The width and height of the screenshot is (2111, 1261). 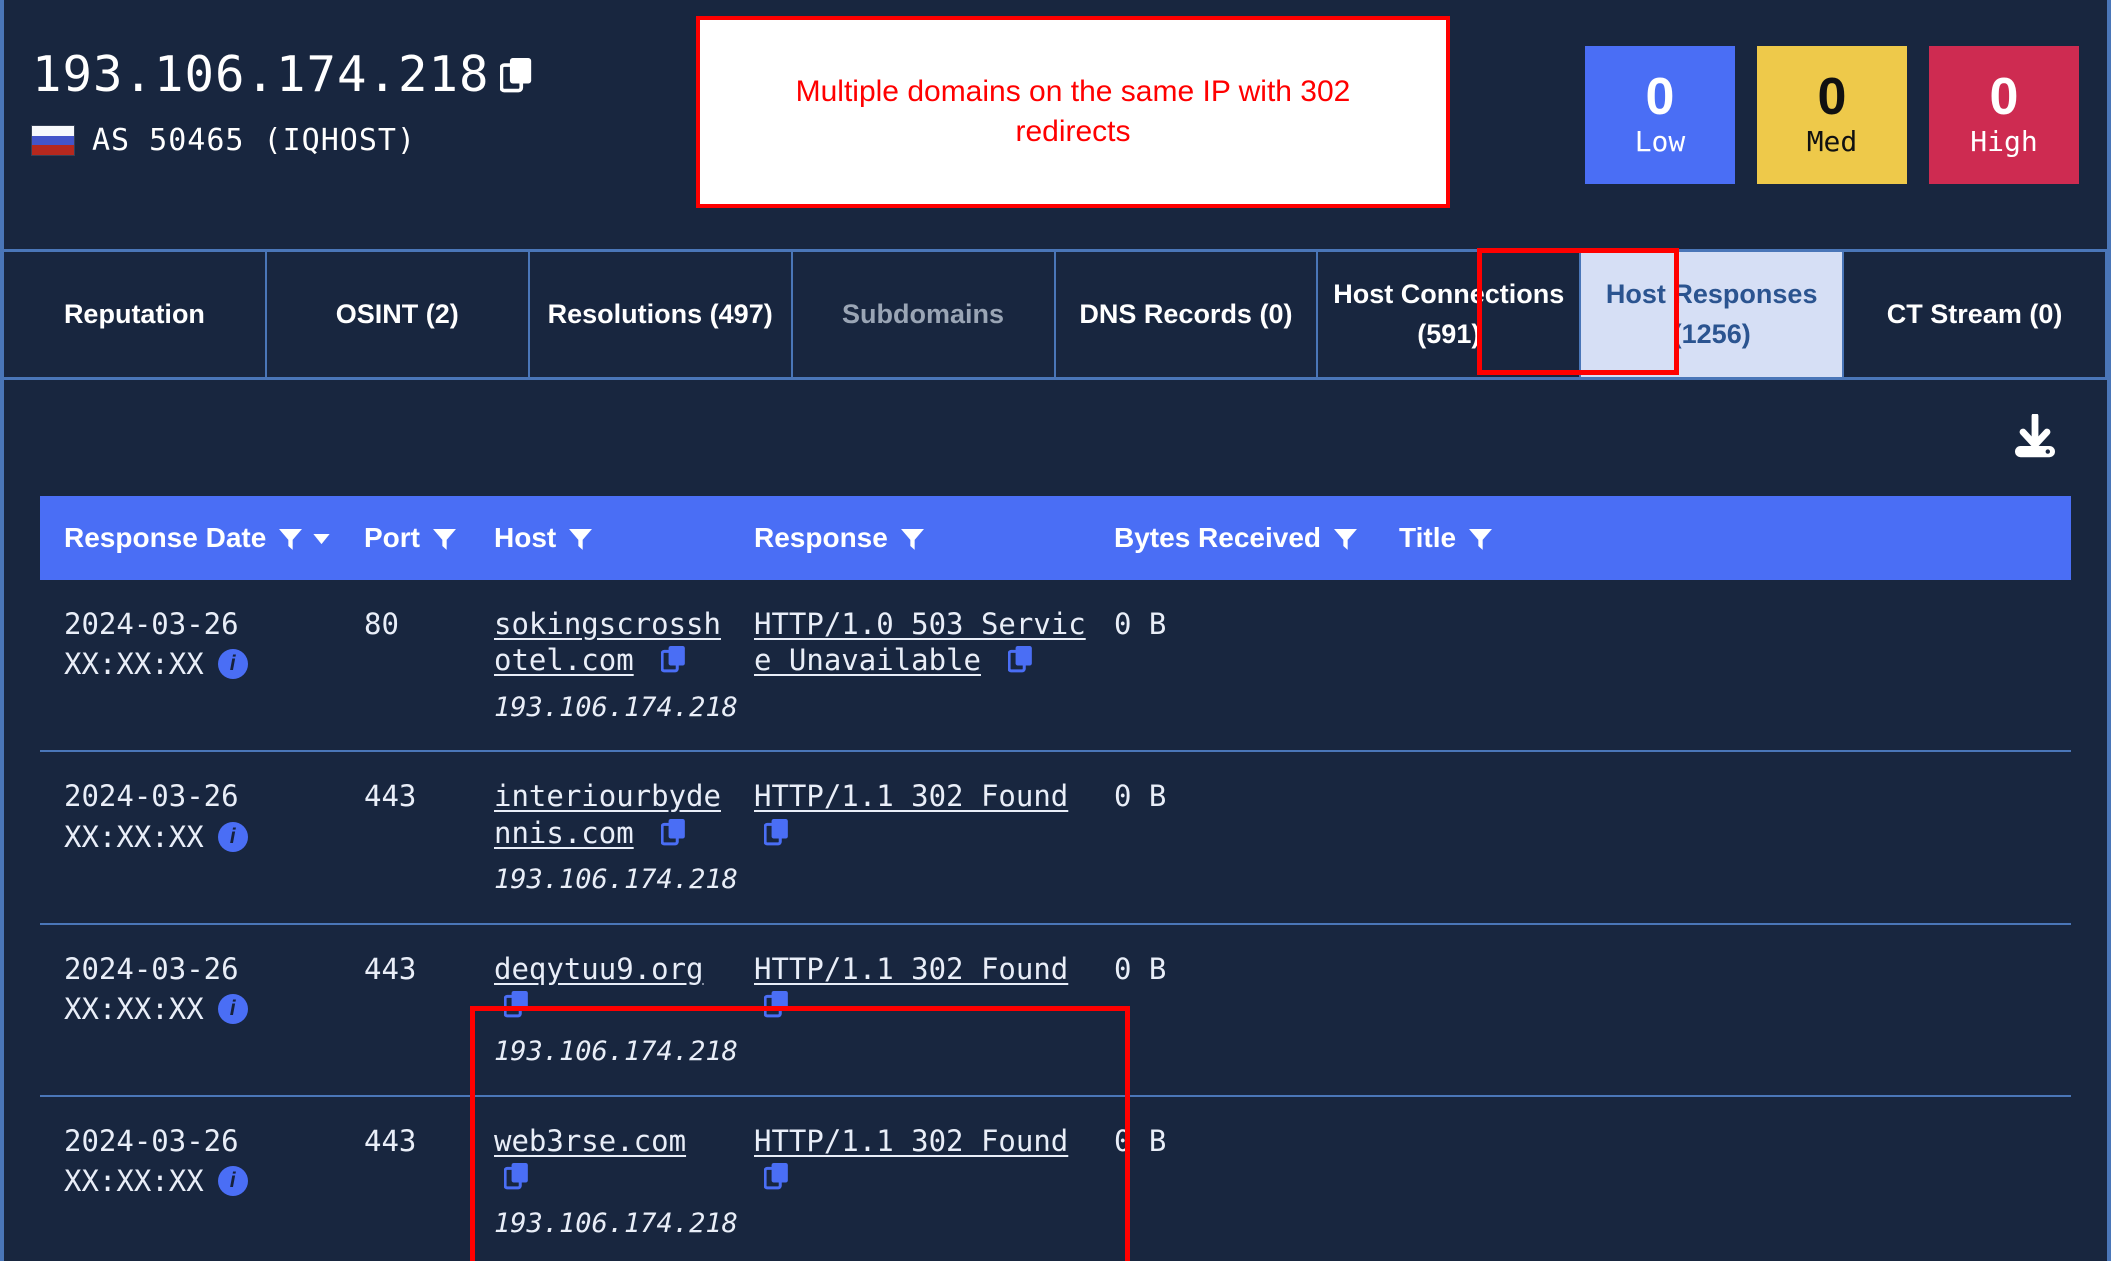 I want to click on risk-badge-high-value: 0, so click(x=2004, y=97).